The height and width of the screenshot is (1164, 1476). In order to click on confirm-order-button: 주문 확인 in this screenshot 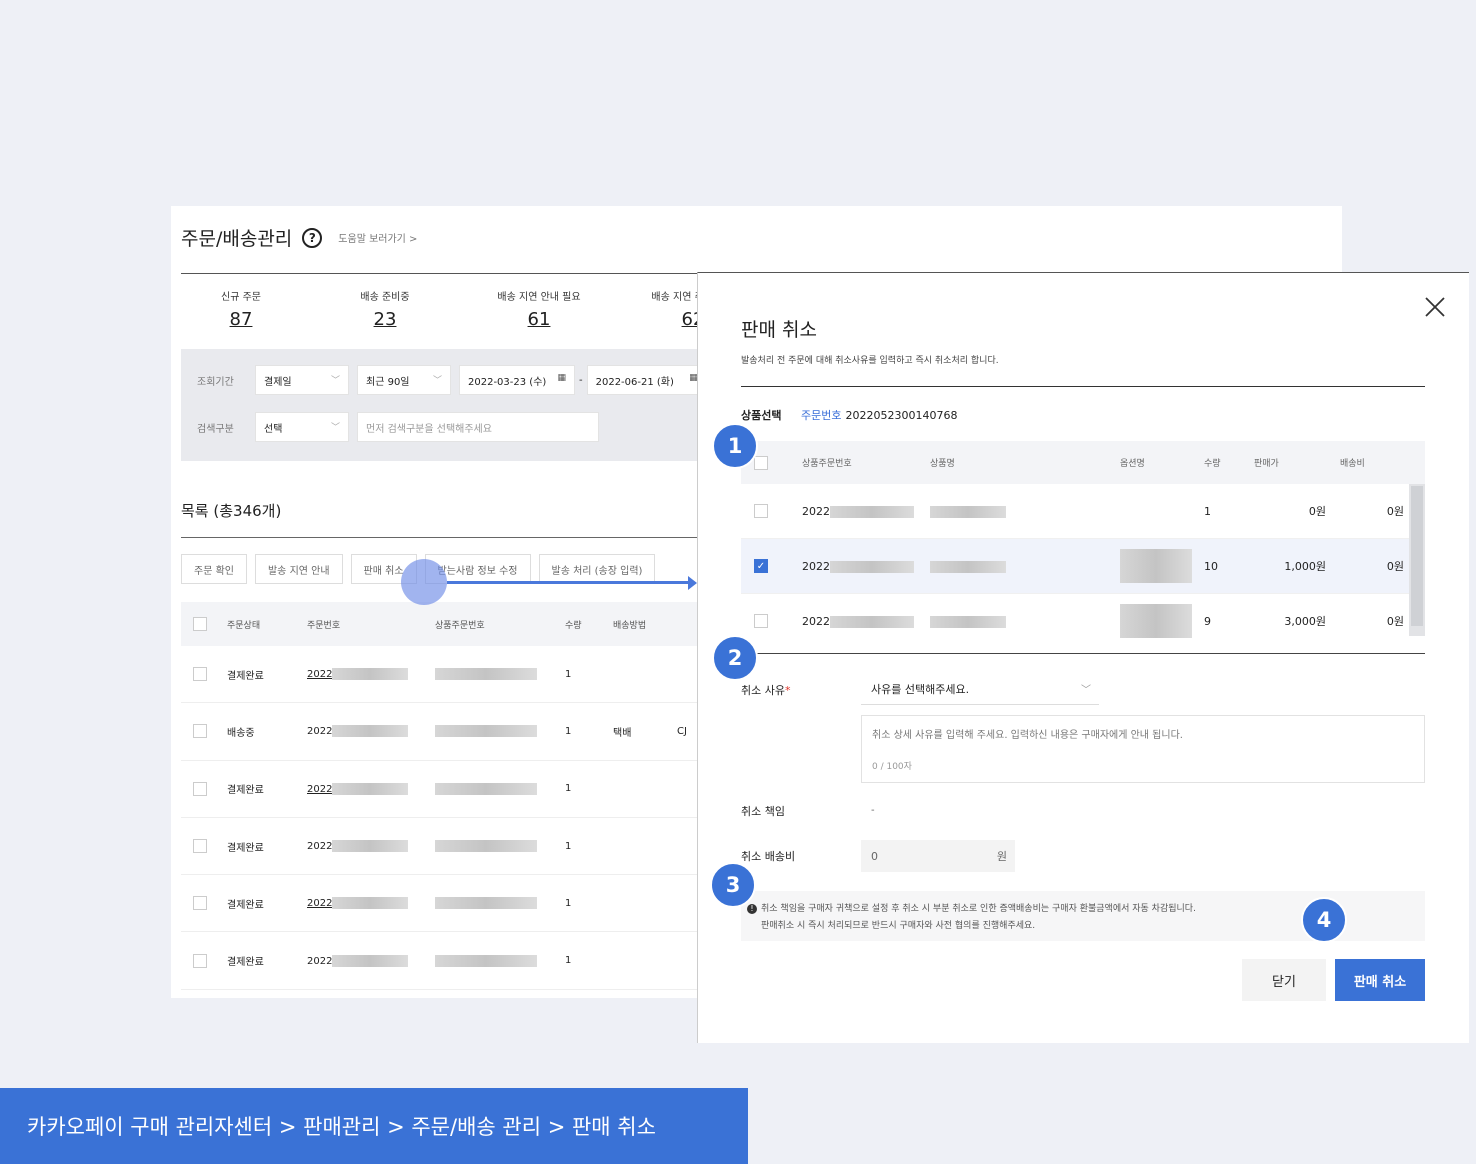, I will do `click(214, 569)`.